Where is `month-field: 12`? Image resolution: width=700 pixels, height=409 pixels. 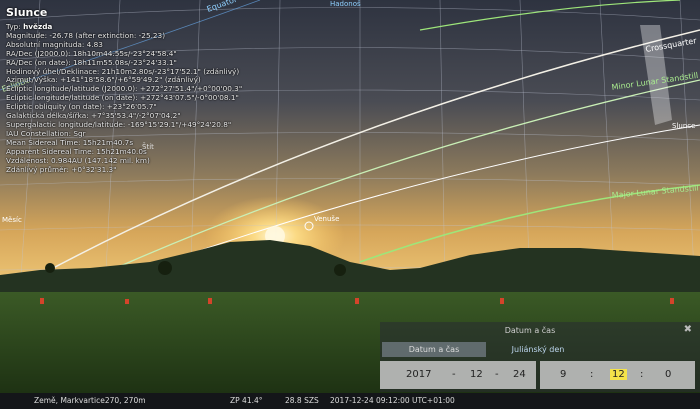 month-field: 12 is located at coordinates (476, 374).